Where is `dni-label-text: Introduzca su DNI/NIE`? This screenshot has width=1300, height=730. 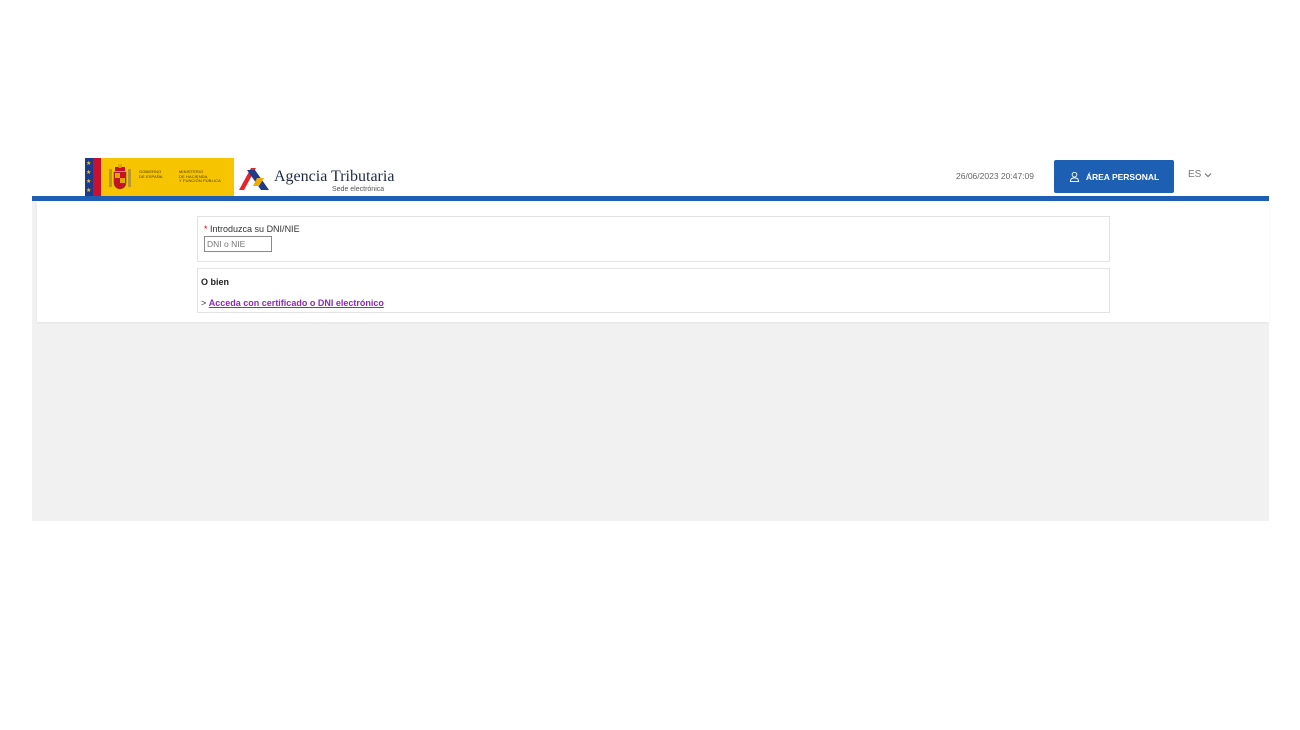
dni-label-text: Introduzca su DNI/NIE is located at coordinates (255, 229).